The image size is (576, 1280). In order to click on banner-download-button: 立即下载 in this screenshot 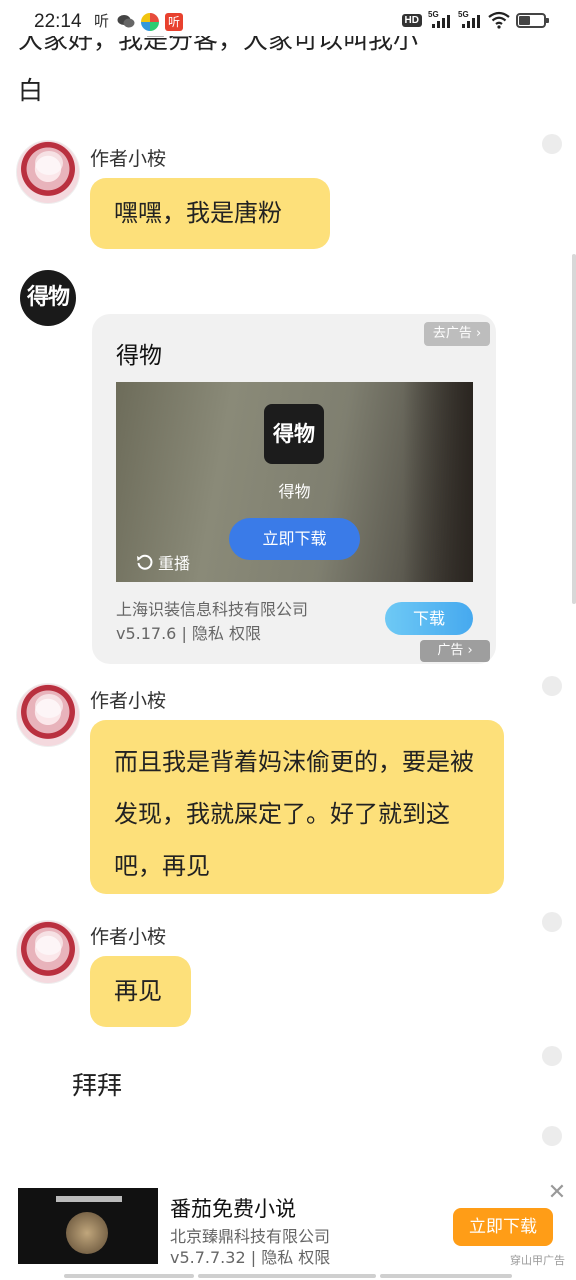, I will do `click(503, 1227)`.